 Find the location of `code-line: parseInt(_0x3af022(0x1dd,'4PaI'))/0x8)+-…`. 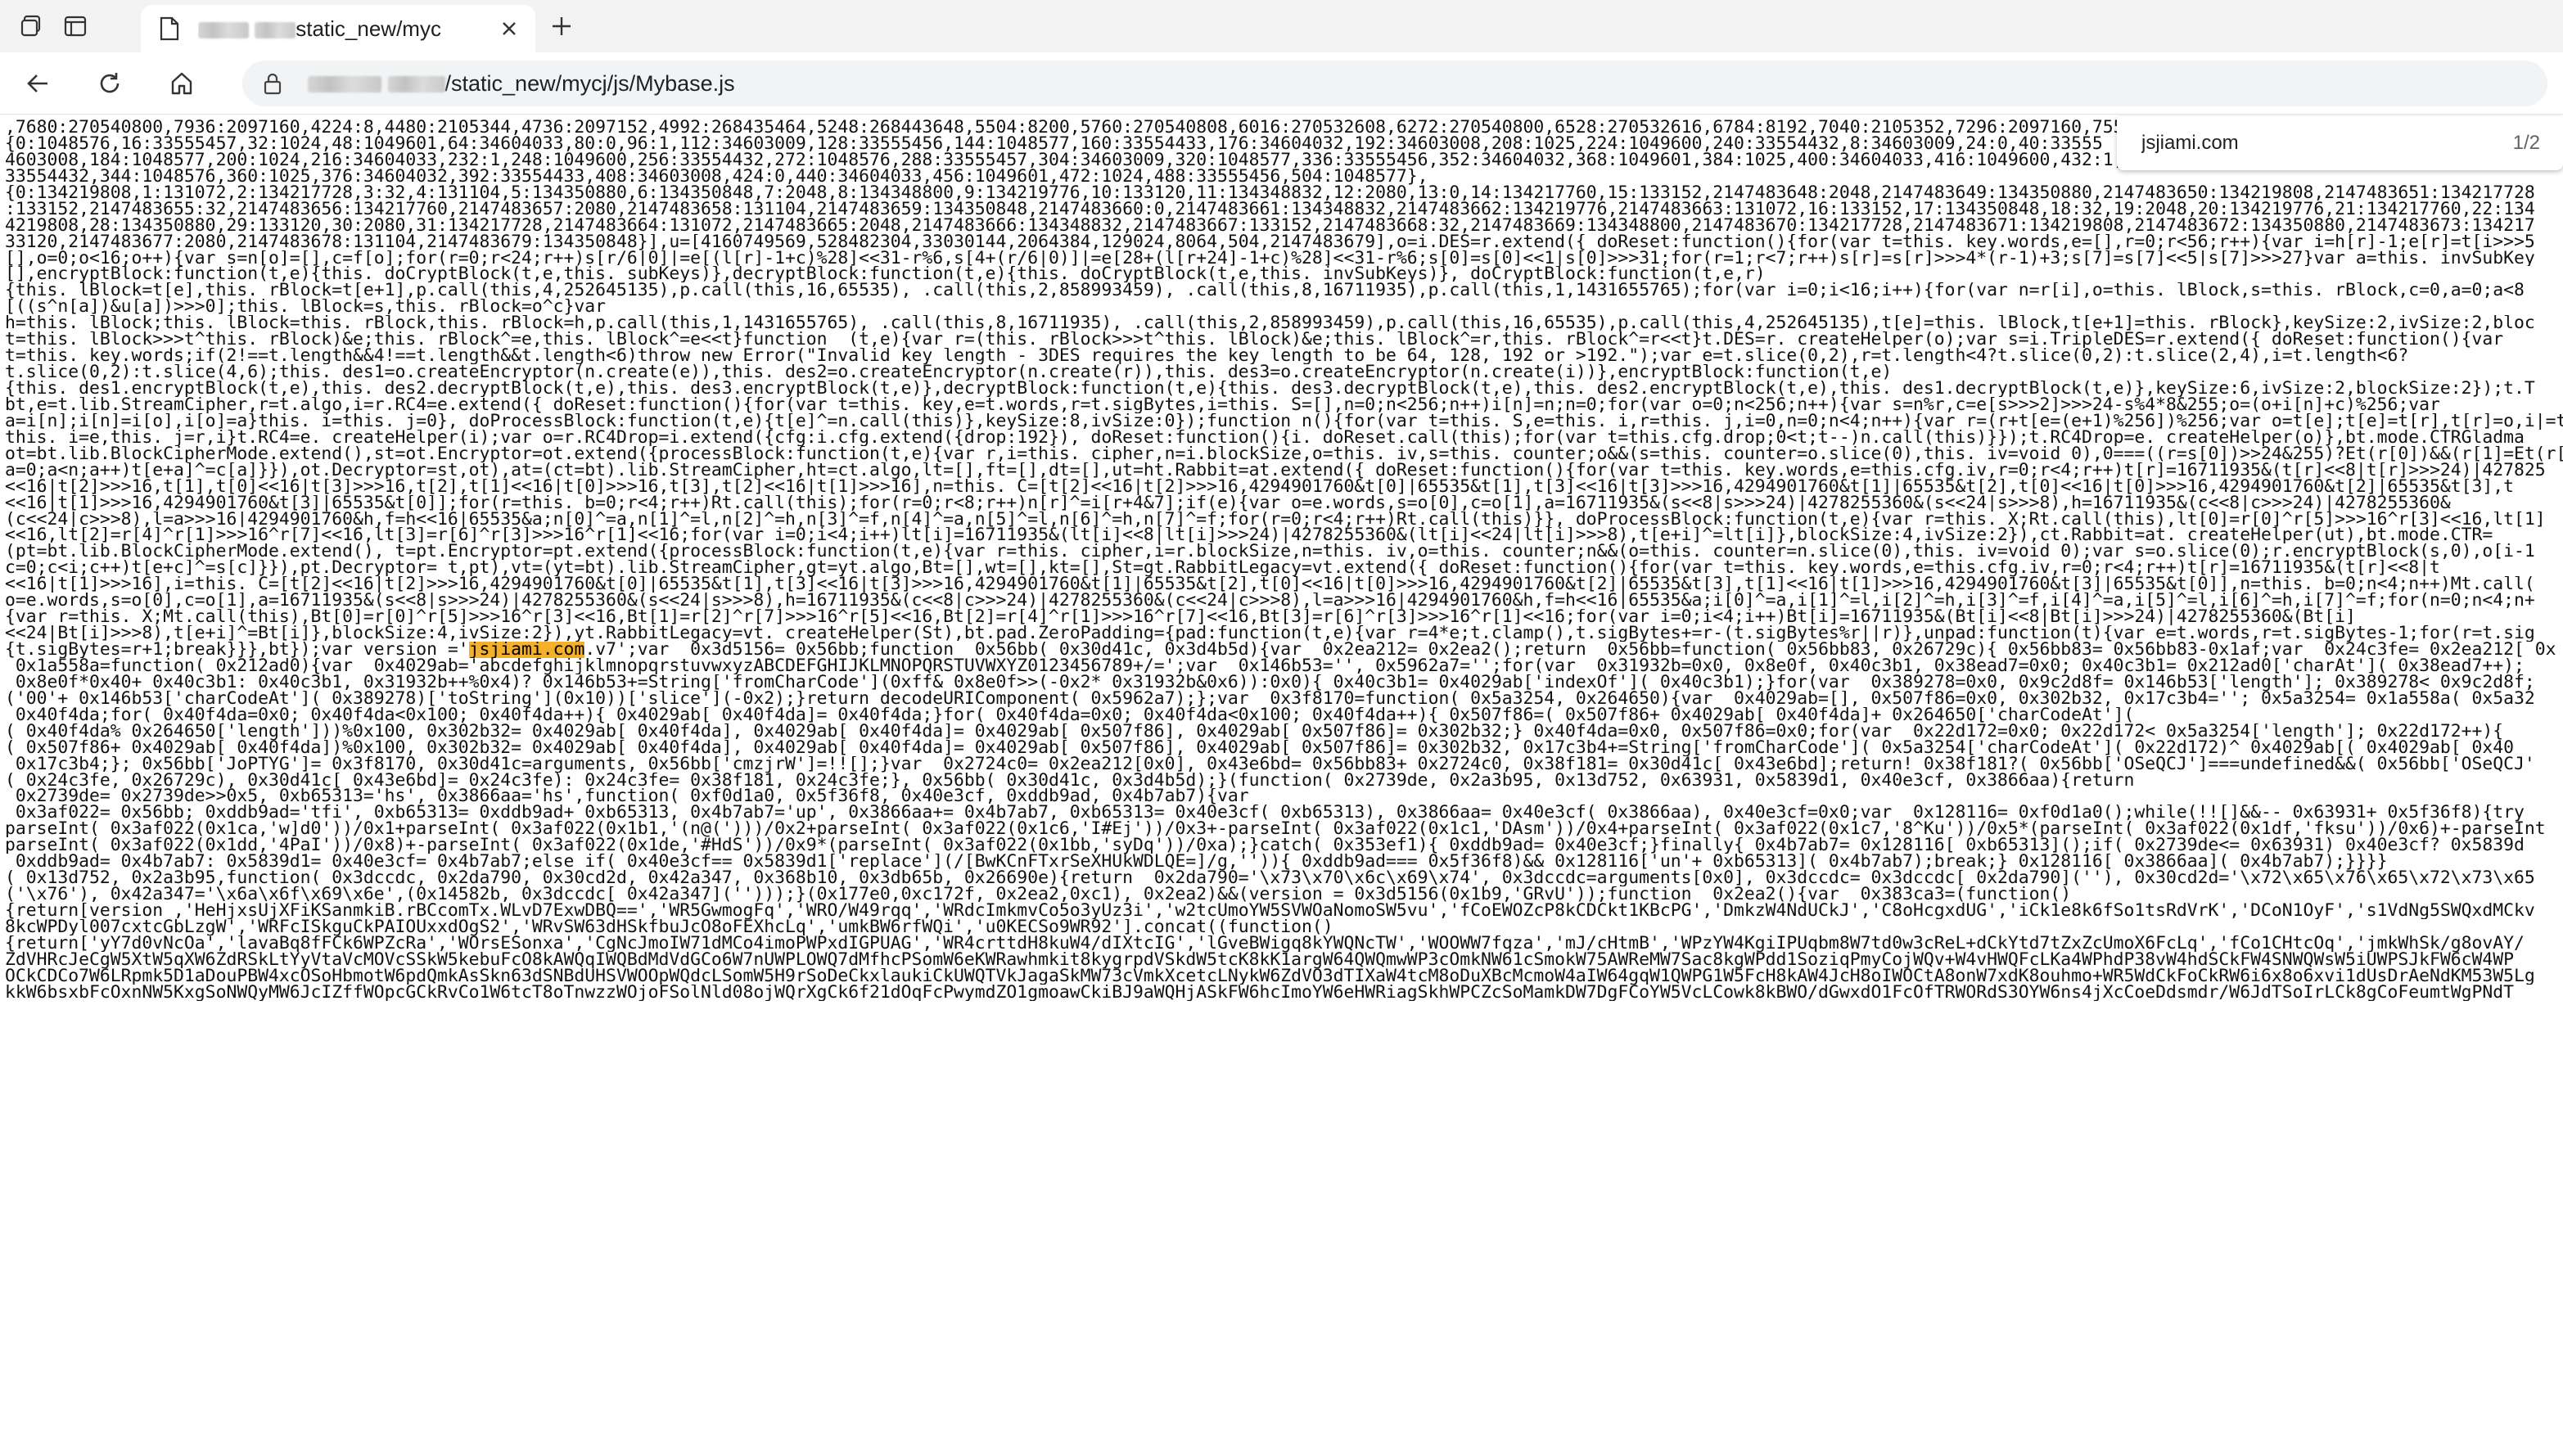

code-line: parseInt(_0x3af022(0x1dd,'4PaI'))/0x8)+-… is located at coordinates (1265, 846).